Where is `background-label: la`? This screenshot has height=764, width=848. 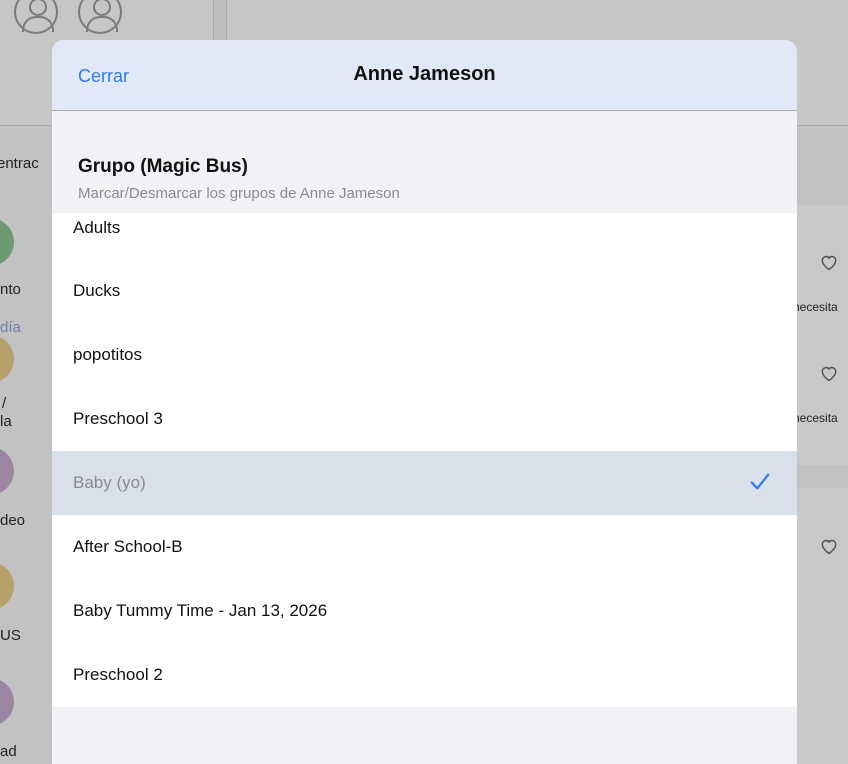
background-label: la is located at coordinates (6, 421).